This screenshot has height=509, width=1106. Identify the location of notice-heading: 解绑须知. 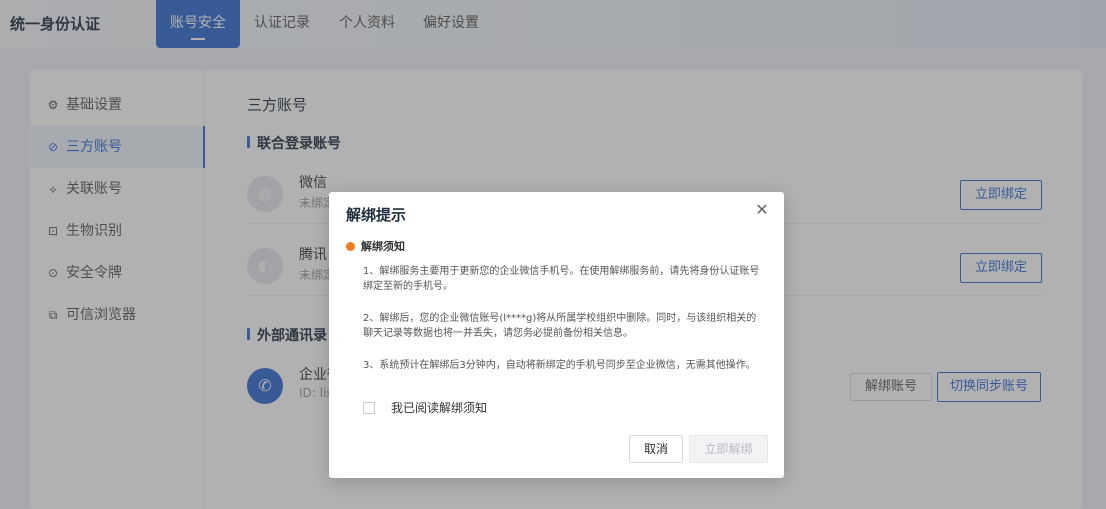
(375, 246).